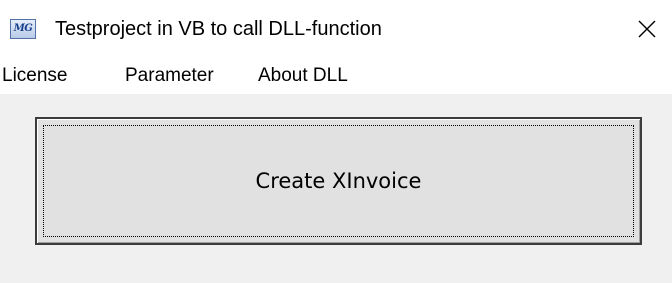 This screenshot has width=672, height=283. I want to click on close-button, so click(647, 28).